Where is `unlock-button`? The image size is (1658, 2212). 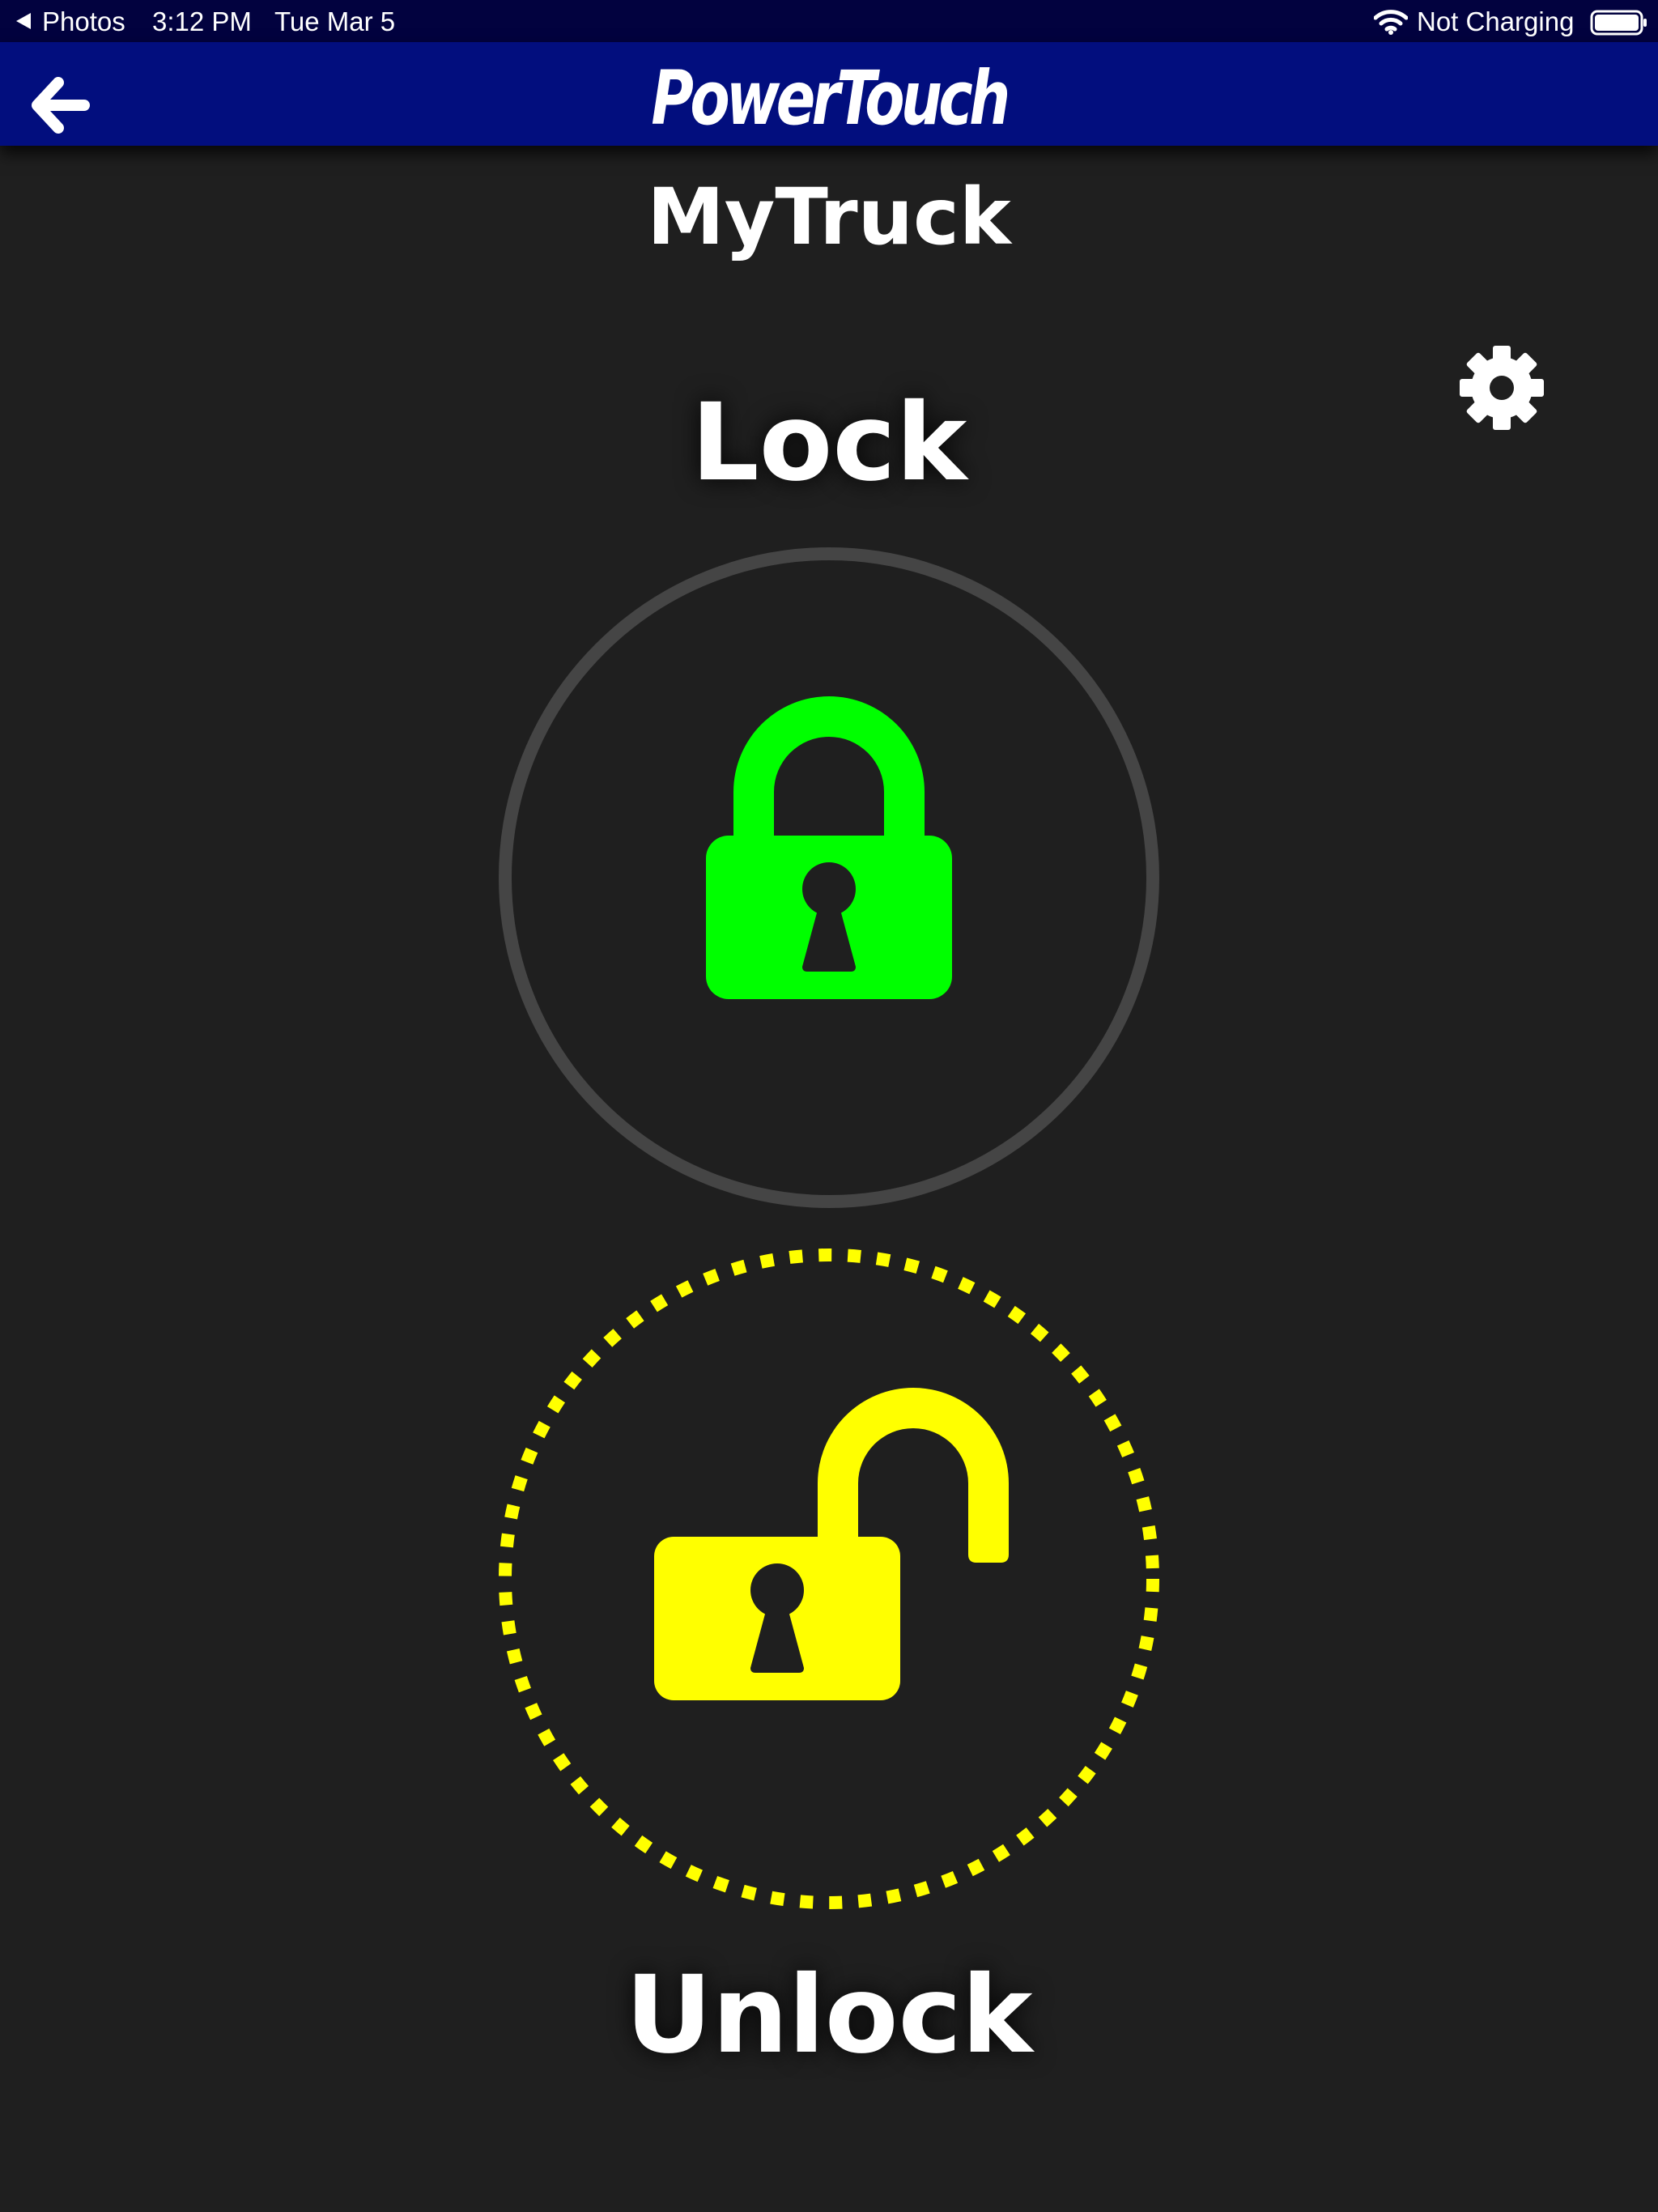 unlock-button is located at coordinates (829, 1579).